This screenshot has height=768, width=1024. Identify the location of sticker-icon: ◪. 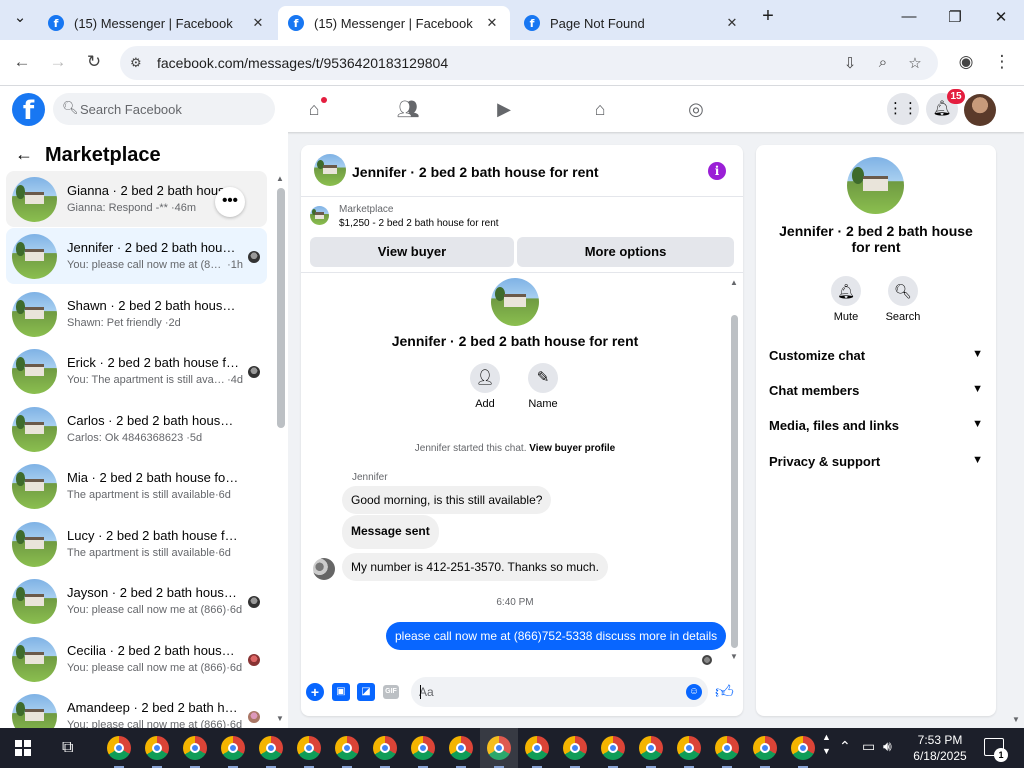
(366, 692).